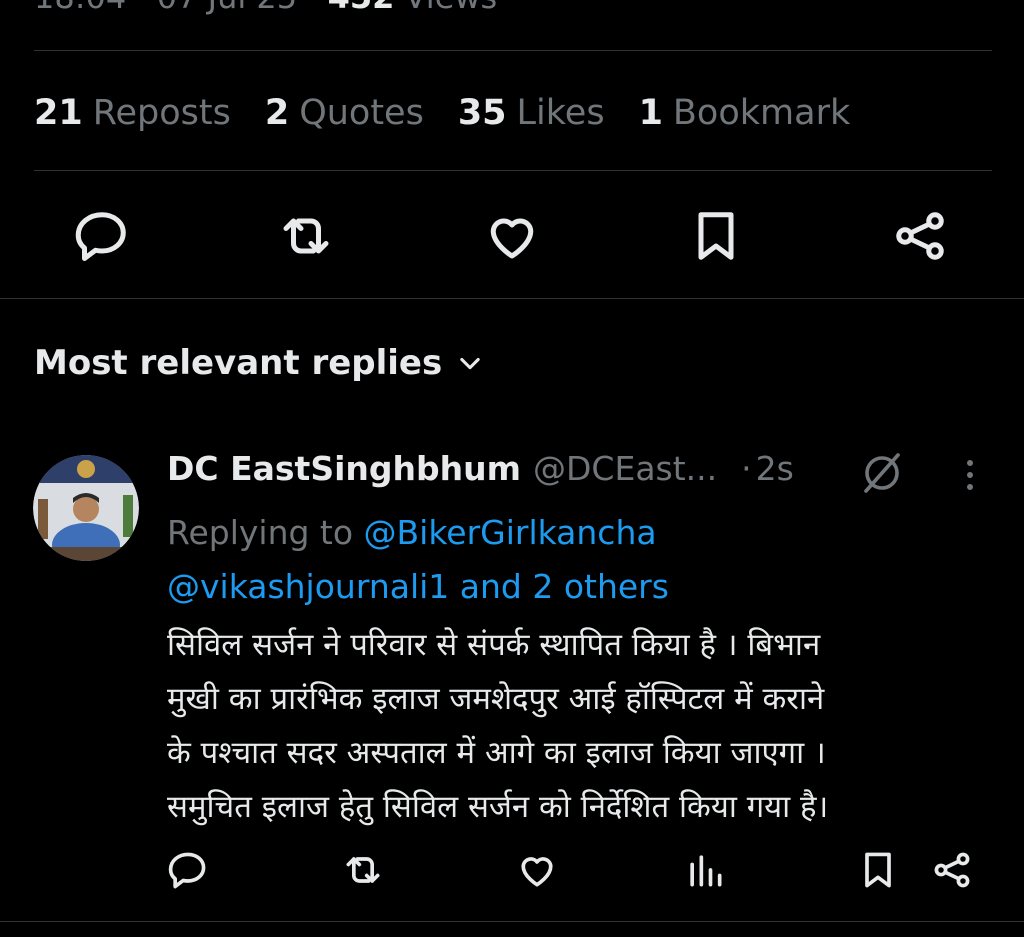  What do you see at coordinates (510, 532) in the screenshot?
I see `mention-link: @BikerGirlkancha` at bounding box center [510, 532].